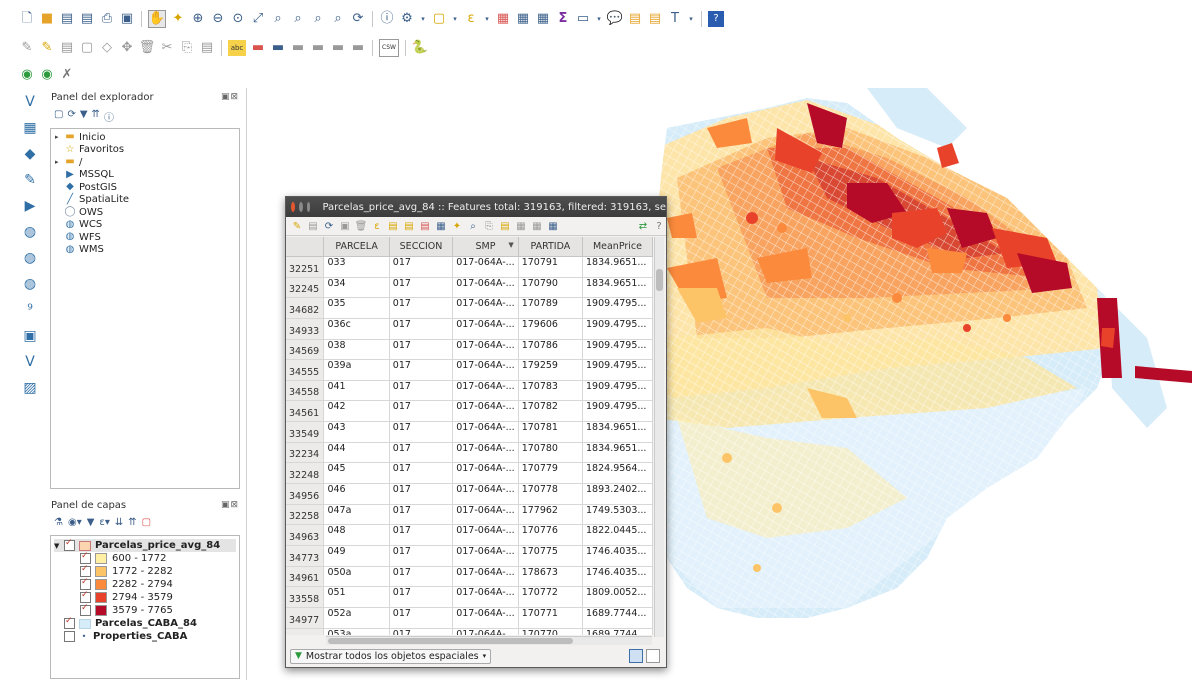  Describe the element at coordinates (356, 288) in the screenshot. I see `table-cell-parcela: 034` at that location.